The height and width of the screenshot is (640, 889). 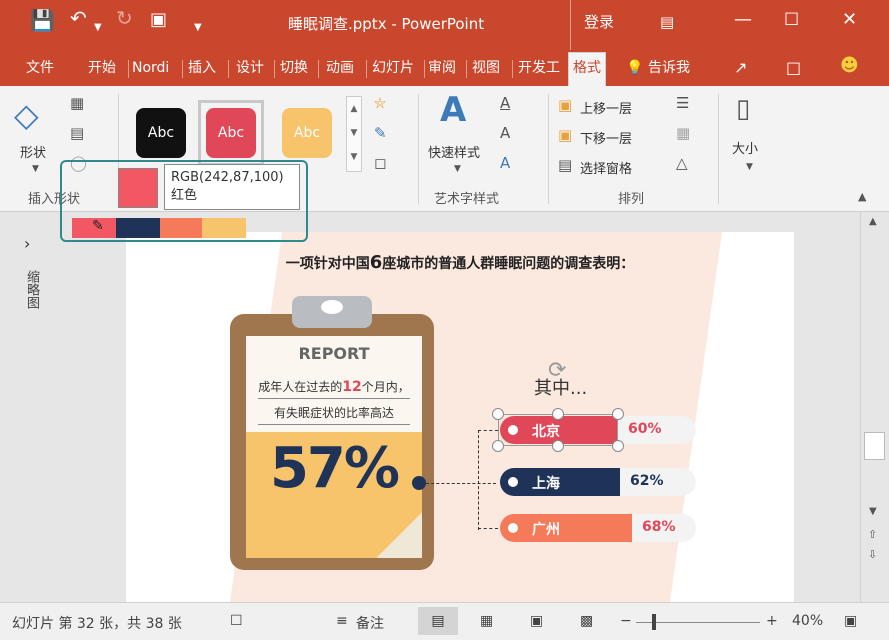 I want to click on big-percent: 57%, so click(x=334, y=468).